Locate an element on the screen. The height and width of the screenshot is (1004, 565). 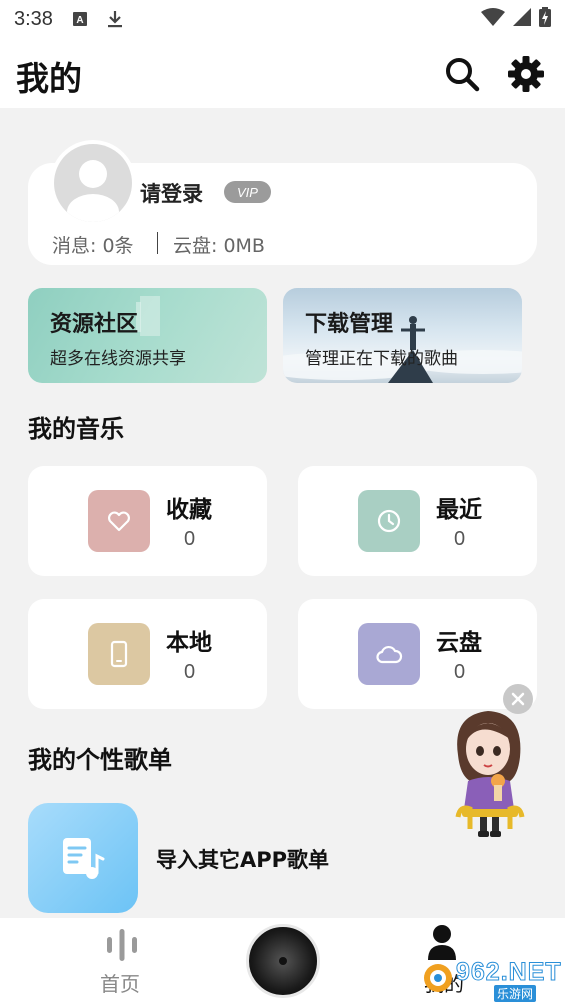
page-title: 我的 is located at coordinates (49, 78).